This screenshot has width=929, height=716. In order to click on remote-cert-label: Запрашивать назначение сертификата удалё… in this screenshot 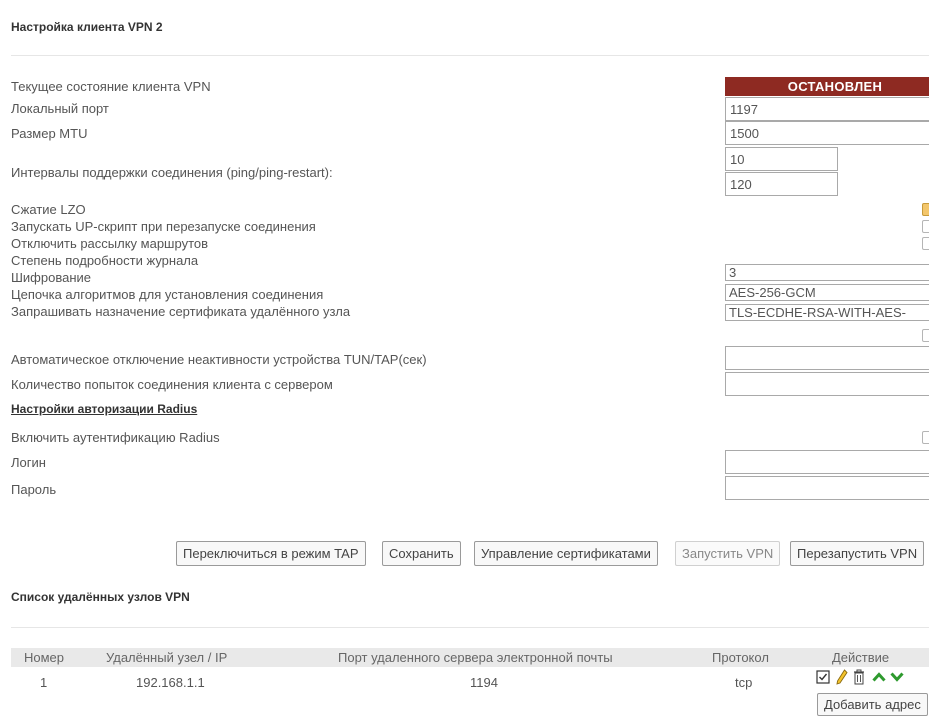, I will do `click(181, 311)`.